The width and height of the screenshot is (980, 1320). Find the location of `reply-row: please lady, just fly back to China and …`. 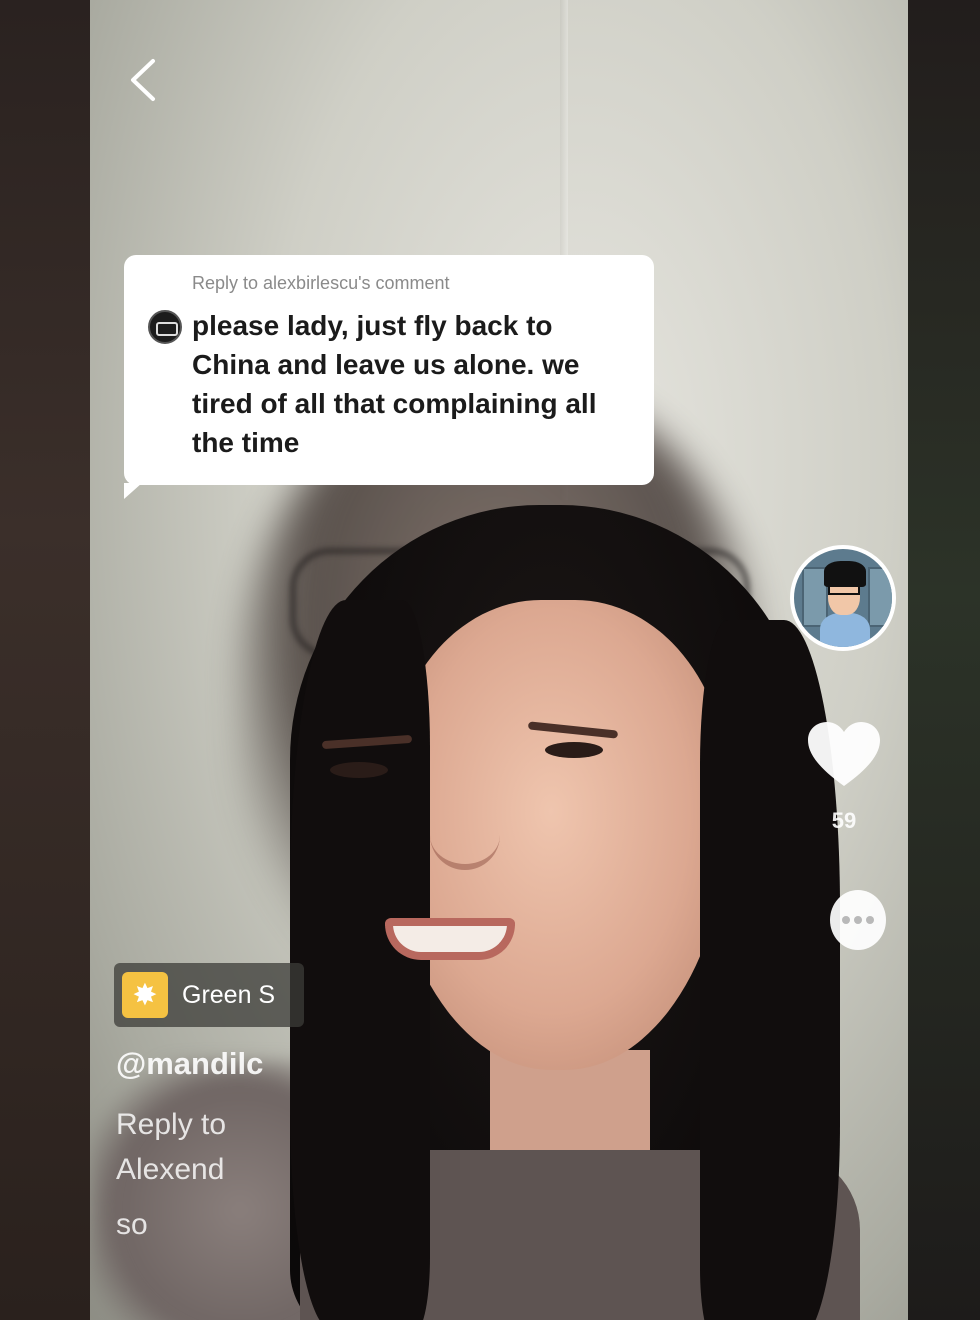

reply-row: please lady, just fly back to China and … is located at coordinates (389, 384).